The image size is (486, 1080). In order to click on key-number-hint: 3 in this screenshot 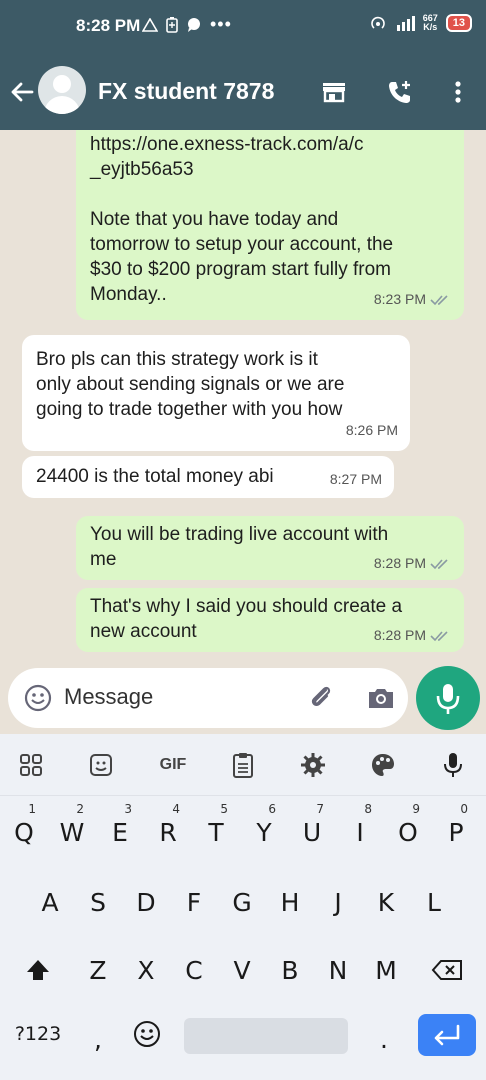, I will do `click(128, 809)`.